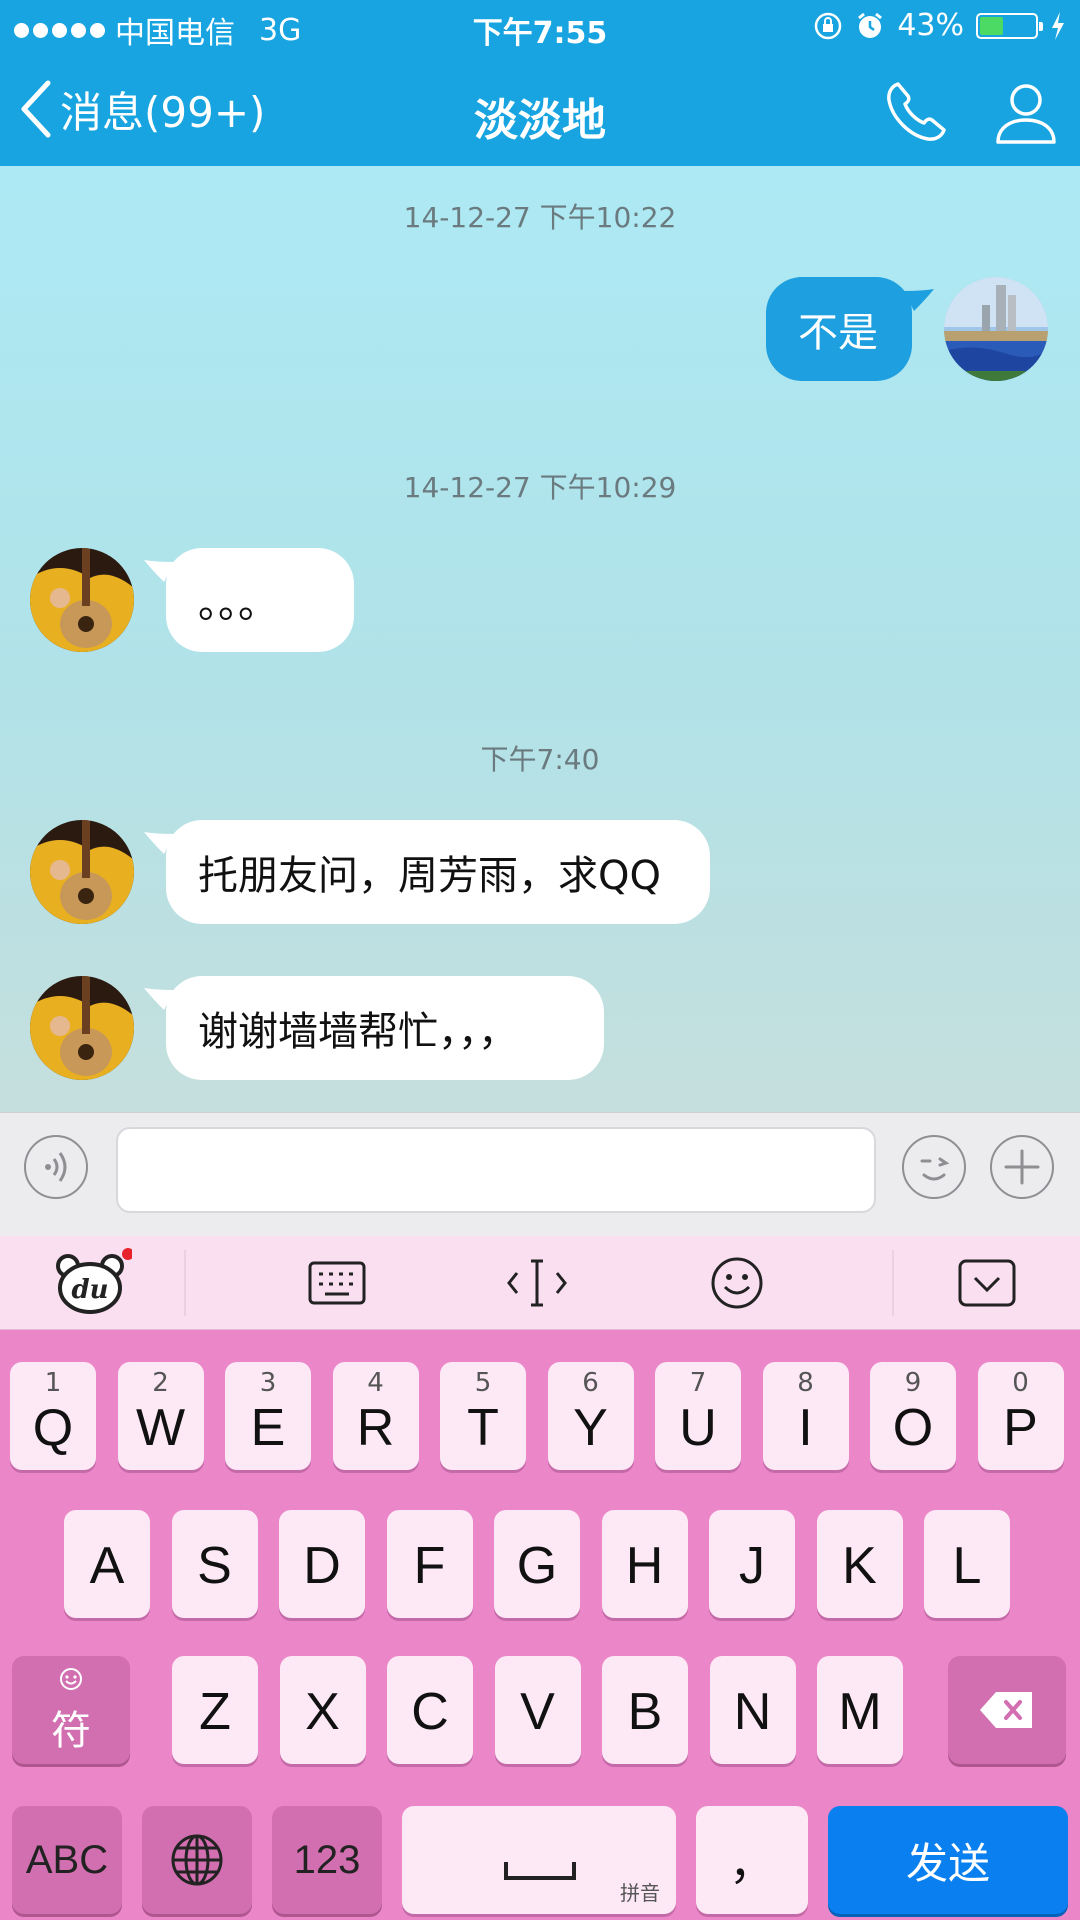 This screenshot has height=1920, width=1080. What do you see at coordinates (214, 1564) in the screenshot?
I see `key-s: S` at bounding box center [214, 1564].